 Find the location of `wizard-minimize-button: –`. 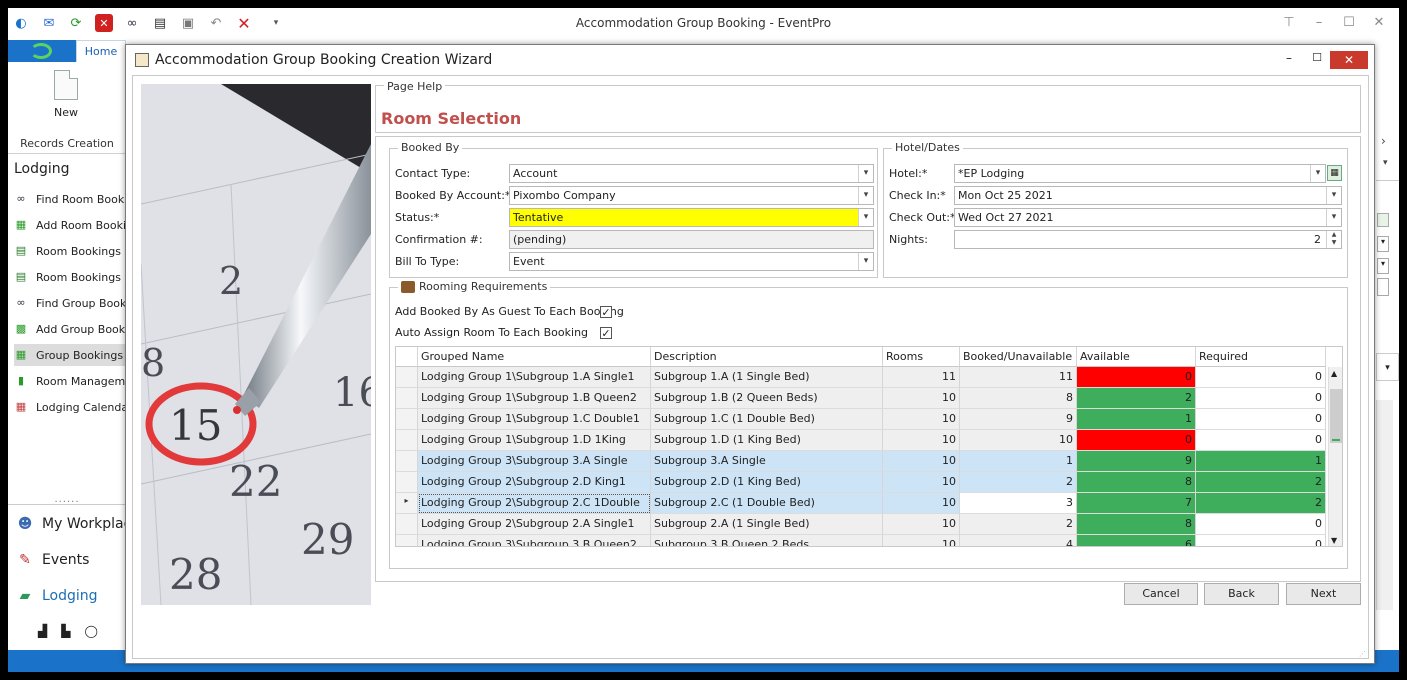

wizard-minimize-button: – is located at coordinates (1289, 60).